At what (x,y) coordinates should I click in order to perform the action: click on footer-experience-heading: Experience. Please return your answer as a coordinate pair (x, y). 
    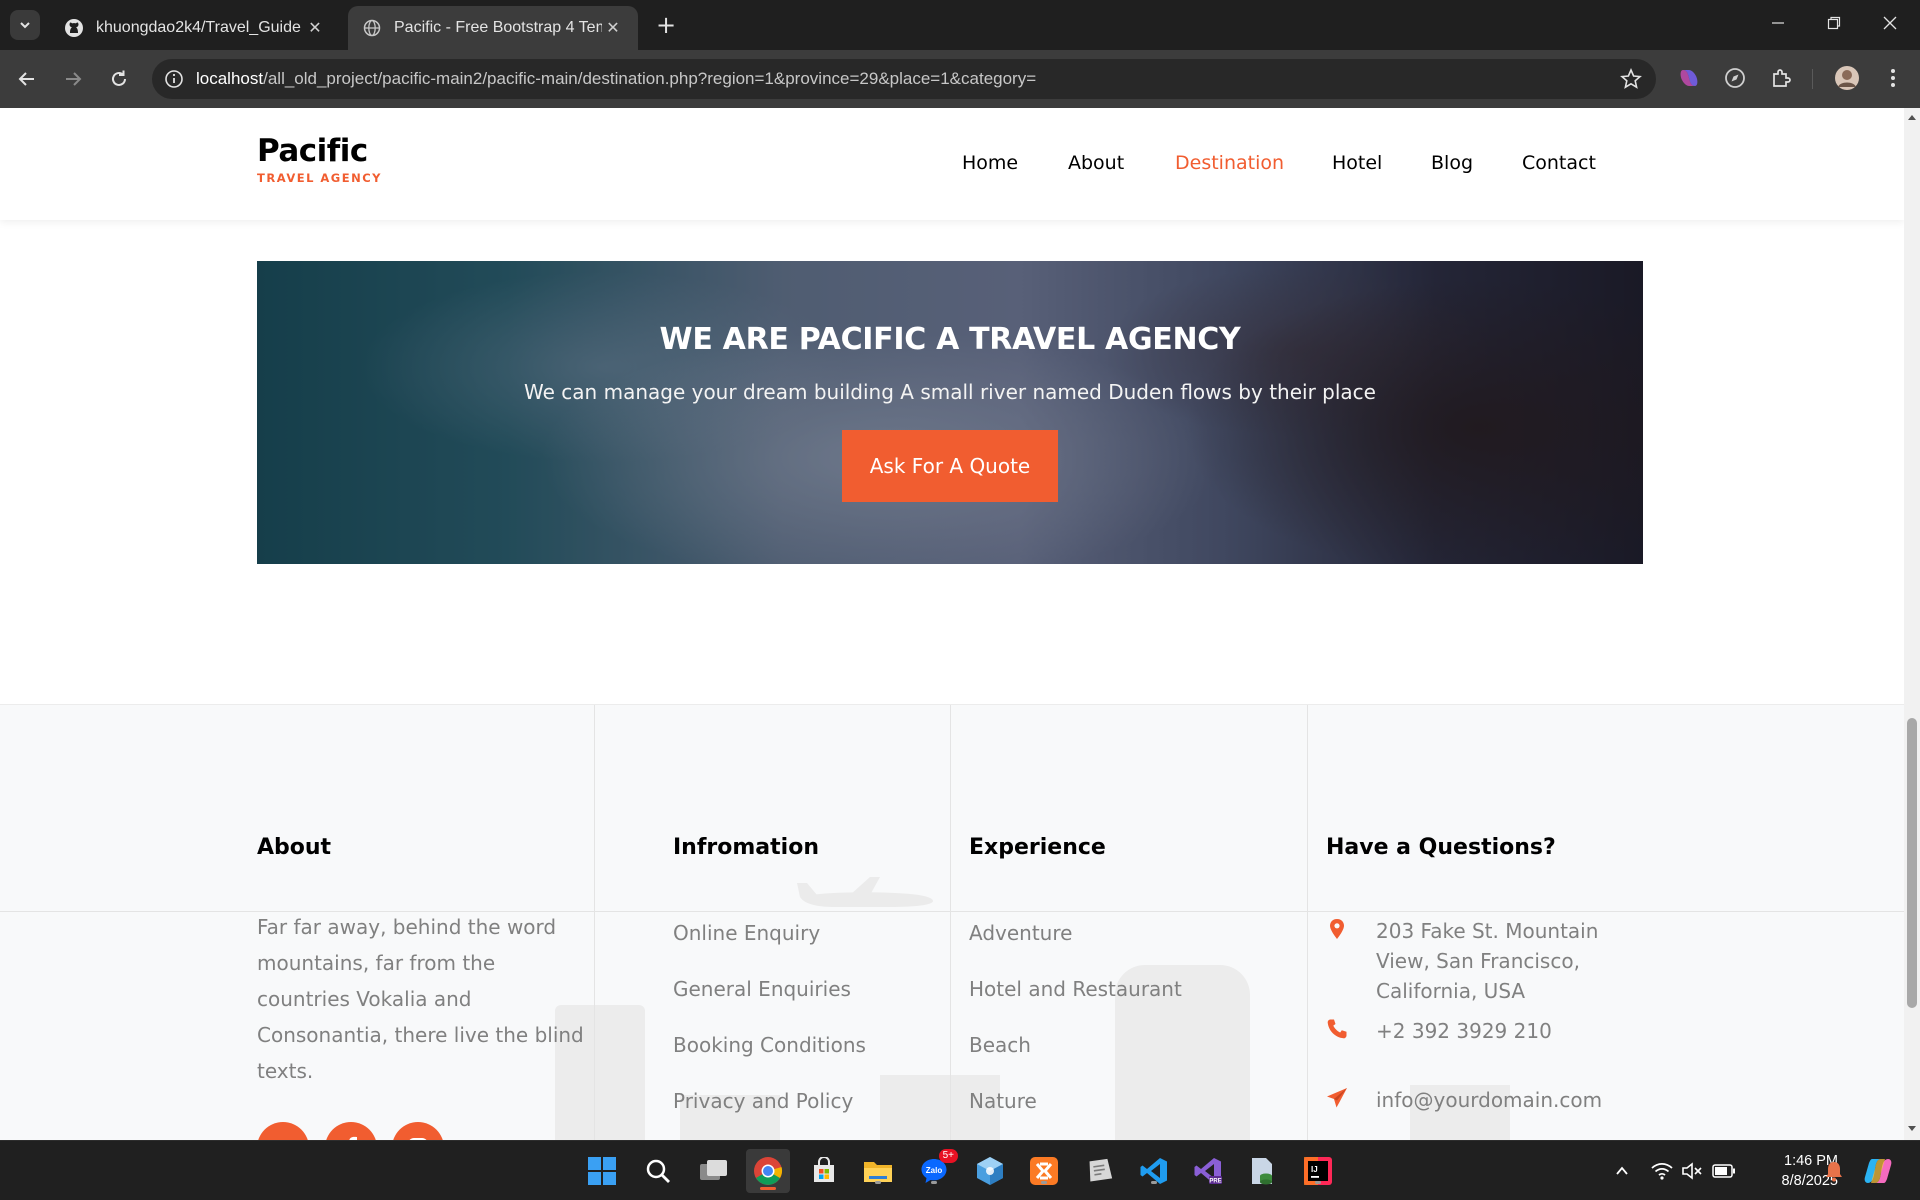
    Looking at the image, I should click on (1037, 847).